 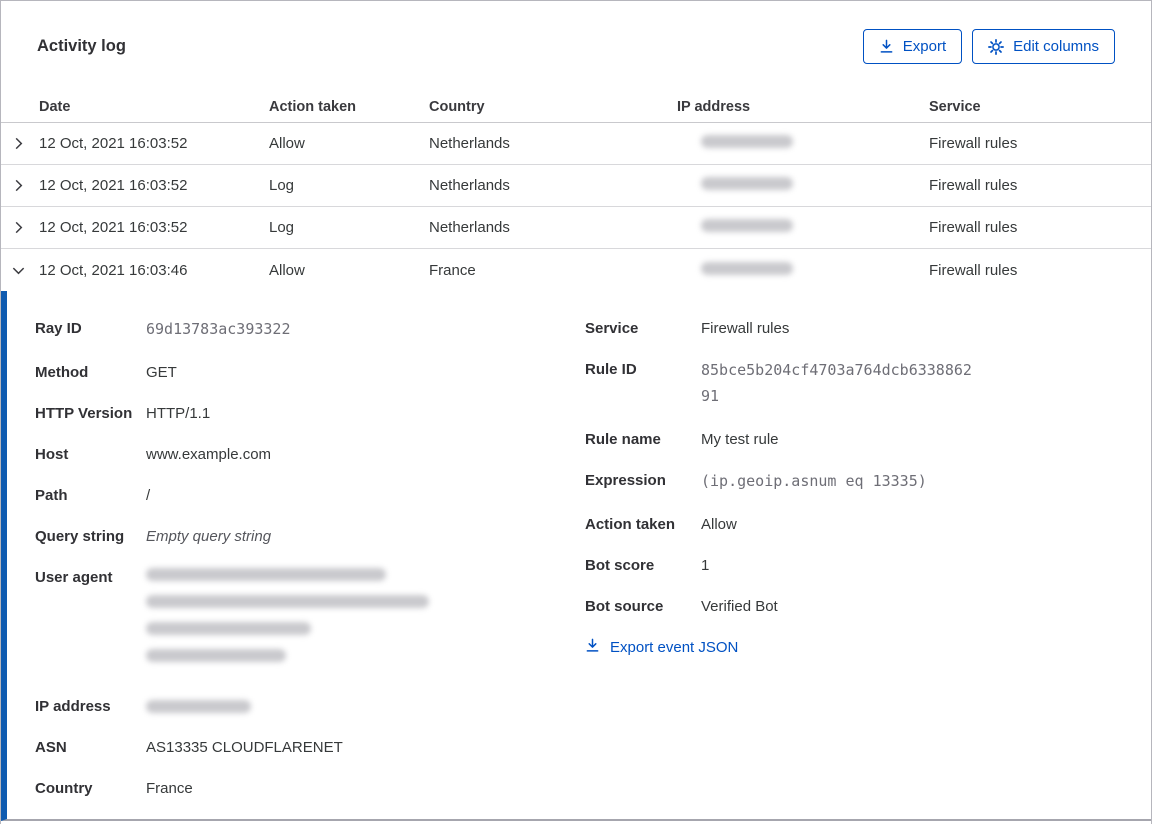 What do you see at coordinates (814, 481) in the screenshot?
I see `expression-value: (ip.geoip.asnum eq 13335)` at bounding box center [814, 481].